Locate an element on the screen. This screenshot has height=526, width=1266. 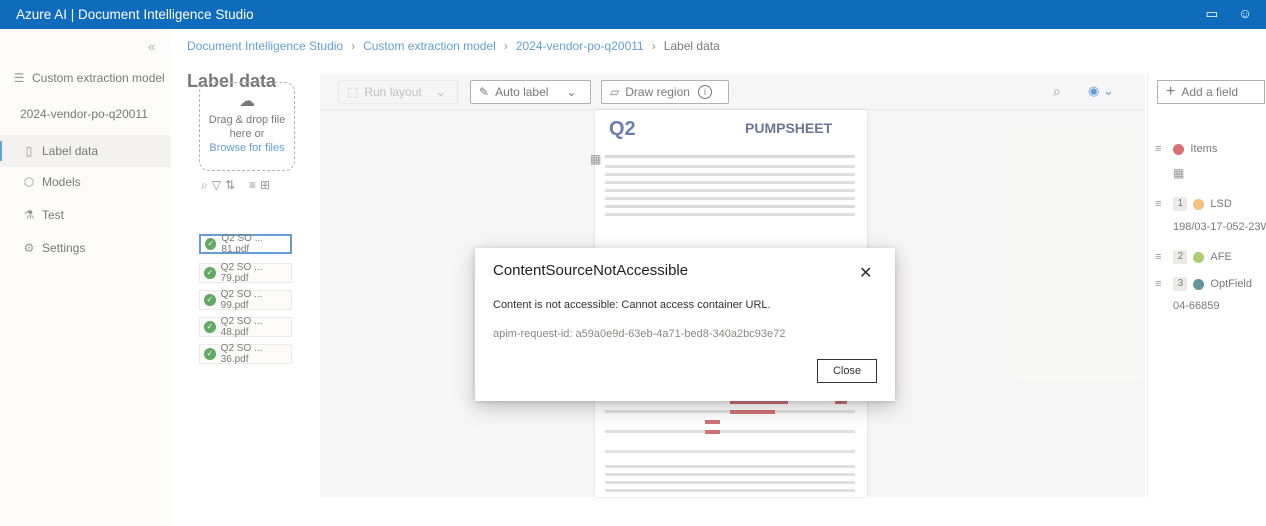
feedback-icon: ▭ is located at coordinates (1211, 14).